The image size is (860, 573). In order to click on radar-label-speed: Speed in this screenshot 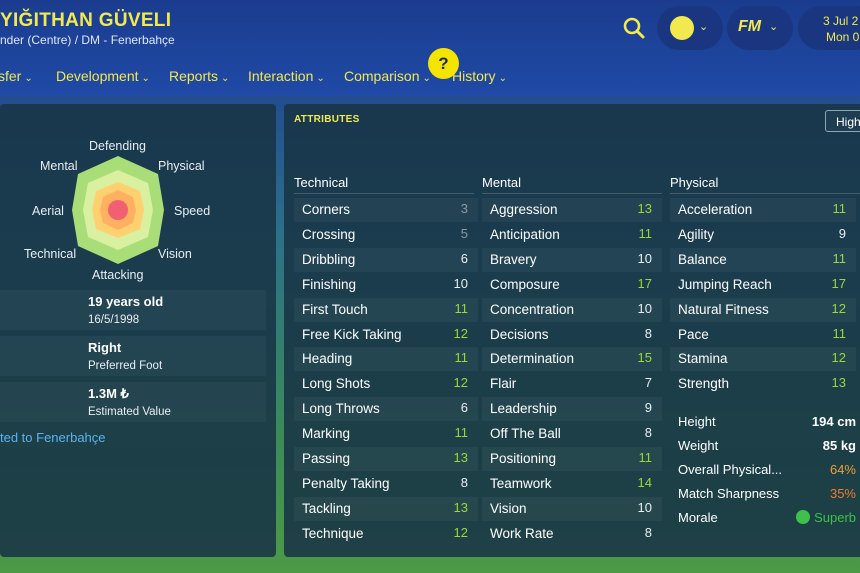, I will do `click(192, 211)`.